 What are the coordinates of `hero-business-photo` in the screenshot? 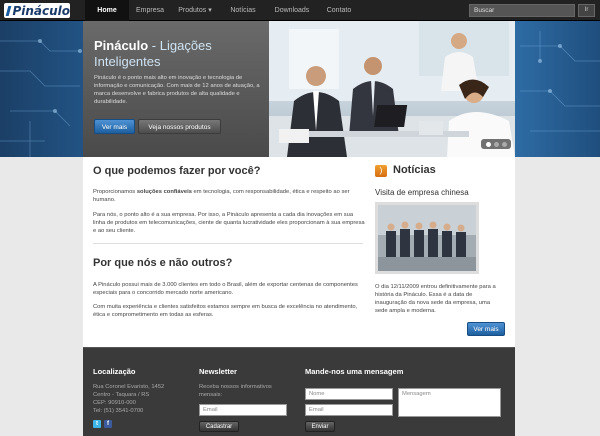 It's located at (392, 89).